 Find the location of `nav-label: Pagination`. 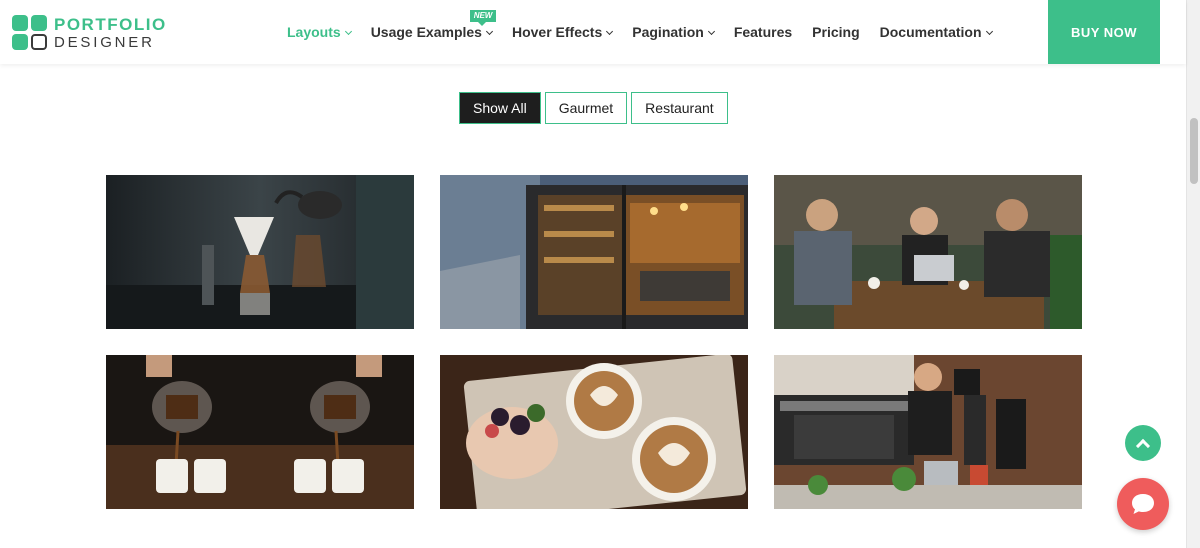

nav-label: Pagination is located at coordinates (668, 32).